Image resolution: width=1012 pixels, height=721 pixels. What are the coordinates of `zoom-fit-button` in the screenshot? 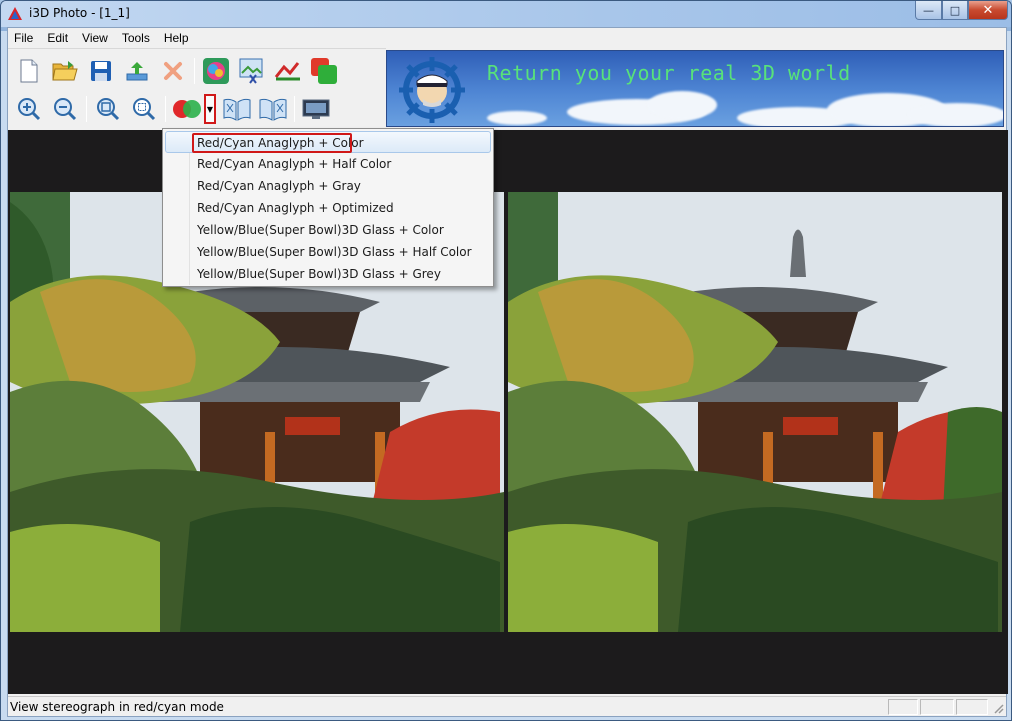 It's located at (108, 109).